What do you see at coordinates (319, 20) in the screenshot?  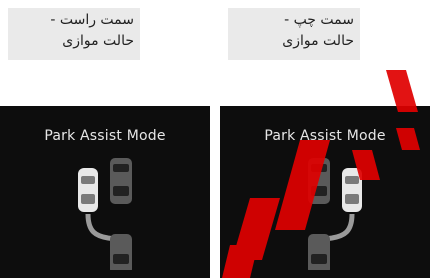 I see `caption-line-1: سمت چپ -` at bounding box center [319, 20].